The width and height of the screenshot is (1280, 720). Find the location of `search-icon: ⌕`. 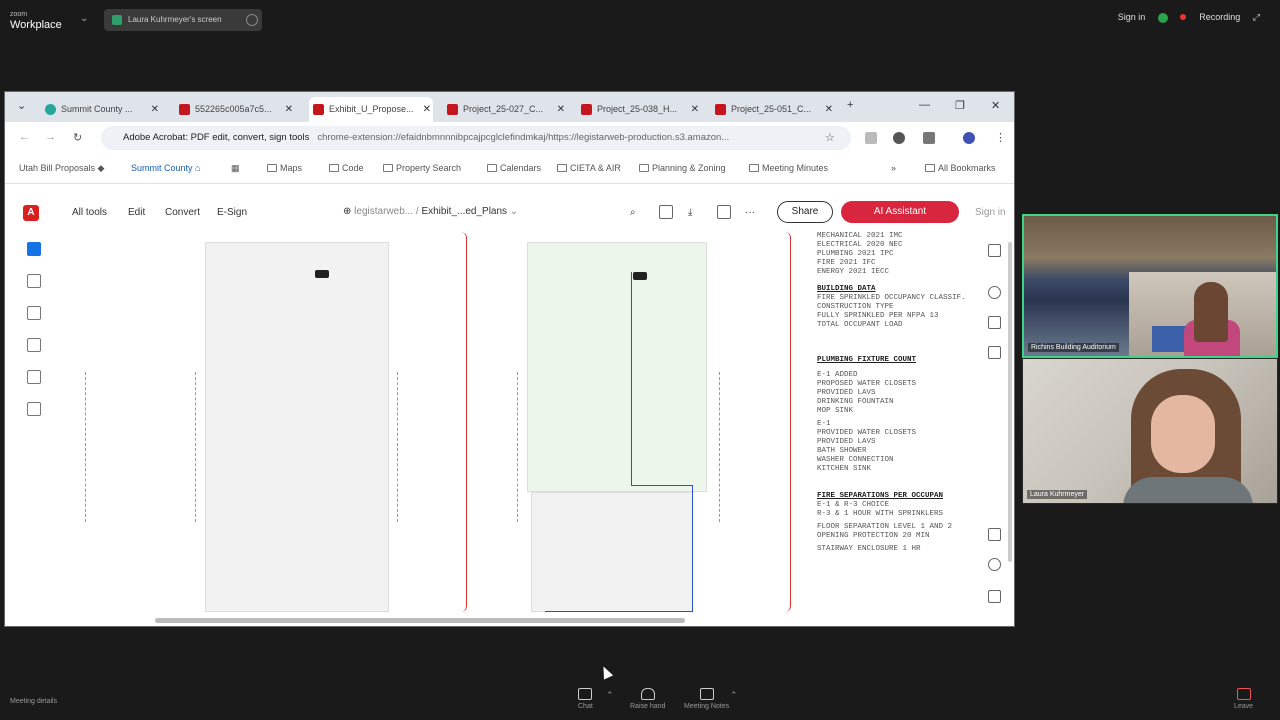

search-icon: ⌕ is located at coordinates (633, 212).